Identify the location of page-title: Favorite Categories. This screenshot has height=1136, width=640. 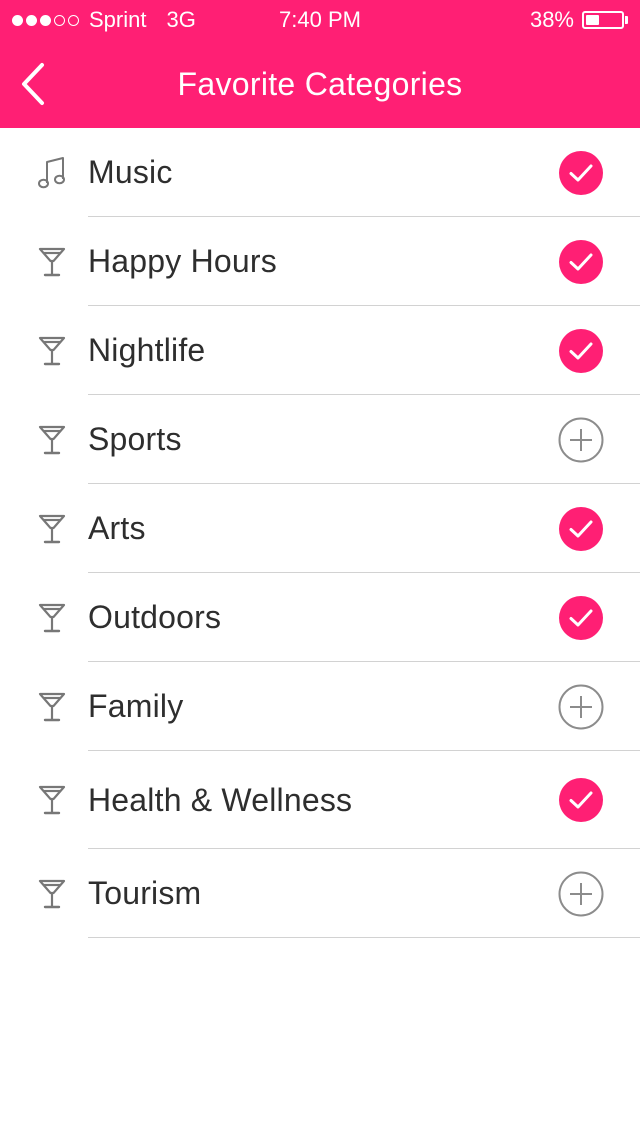
(320, 84).